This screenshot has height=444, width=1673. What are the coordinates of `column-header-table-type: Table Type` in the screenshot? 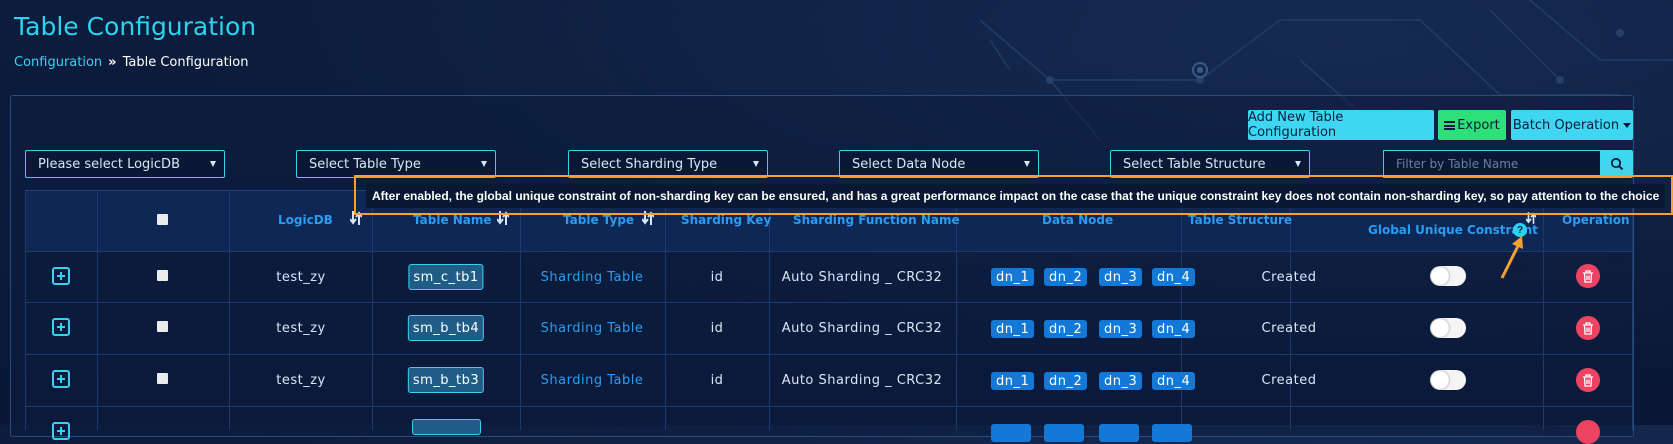 It's located at (598, 220).